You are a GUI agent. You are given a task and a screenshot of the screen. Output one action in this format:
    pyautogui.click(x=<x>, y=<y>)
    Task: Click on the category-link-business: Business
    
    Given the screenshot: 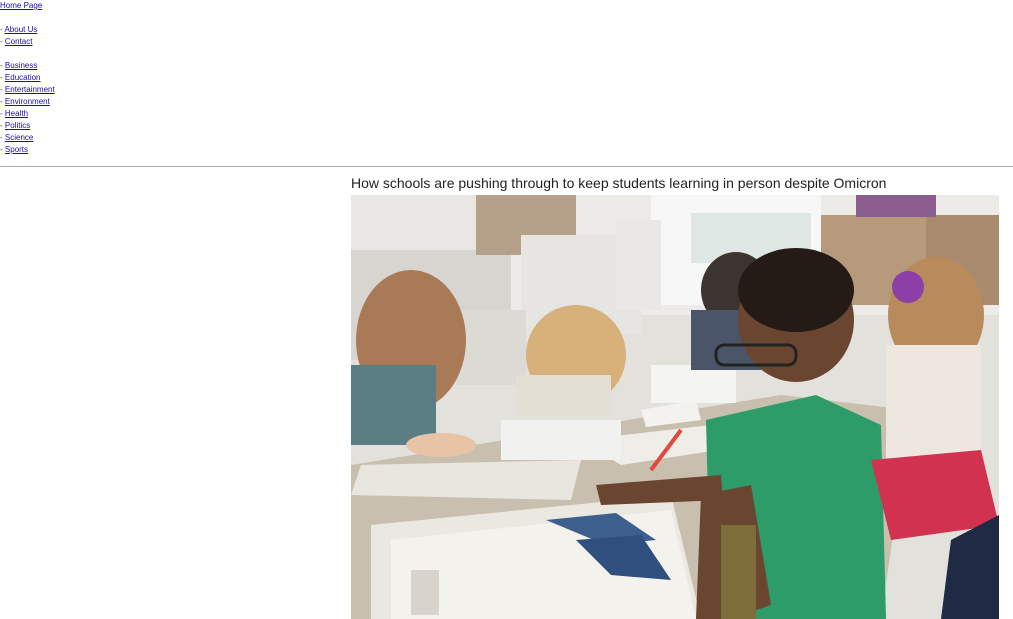 What is the action you would take?
    pyautogui.click(x=21, y=65)
    